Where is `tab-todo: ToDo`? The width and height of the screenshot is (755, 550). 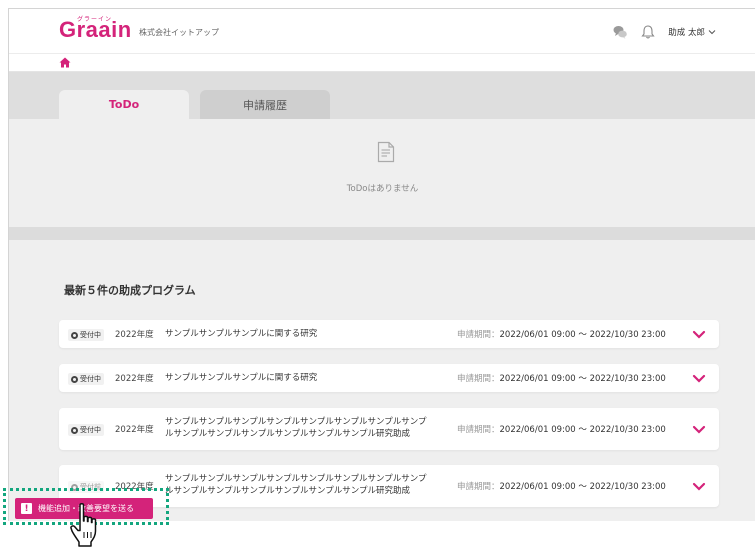 tab-todo: ToDo is located at coordinates (124, 104).